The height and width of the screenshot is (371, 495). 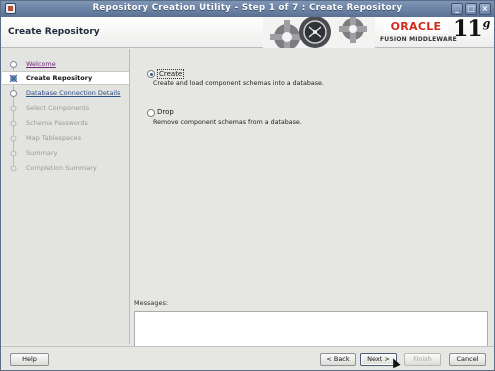 I want to click on oracle-logo: ORACLE FUSION MIDDLEWARE, so click(x=416, y=32).